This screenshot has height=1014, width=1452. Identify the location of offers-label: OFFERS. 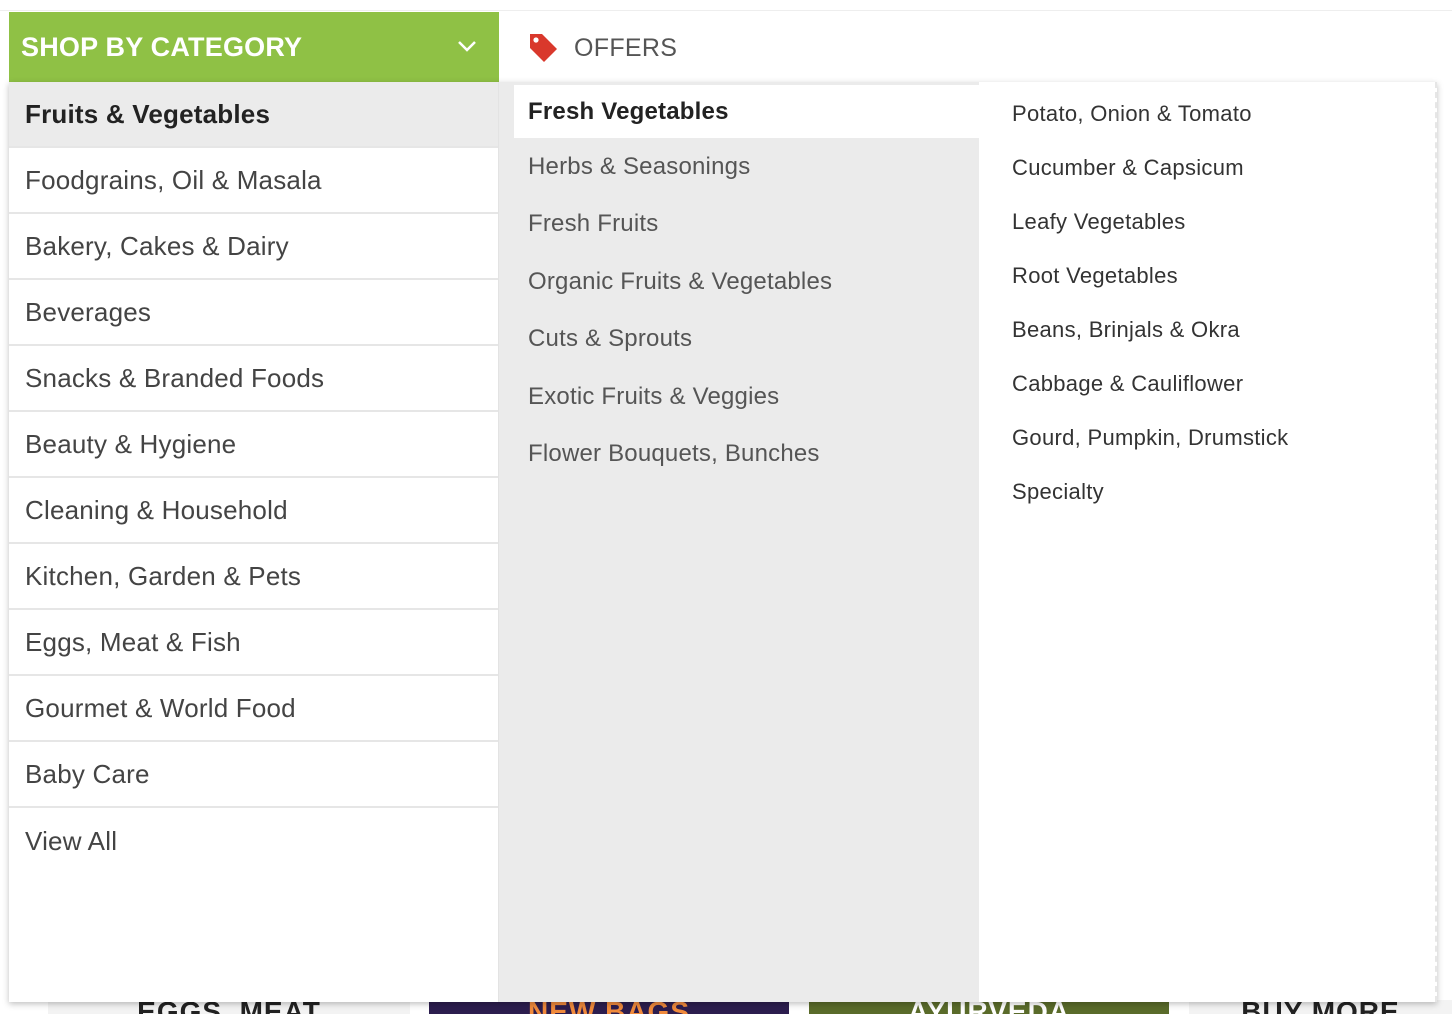
(626, 47).